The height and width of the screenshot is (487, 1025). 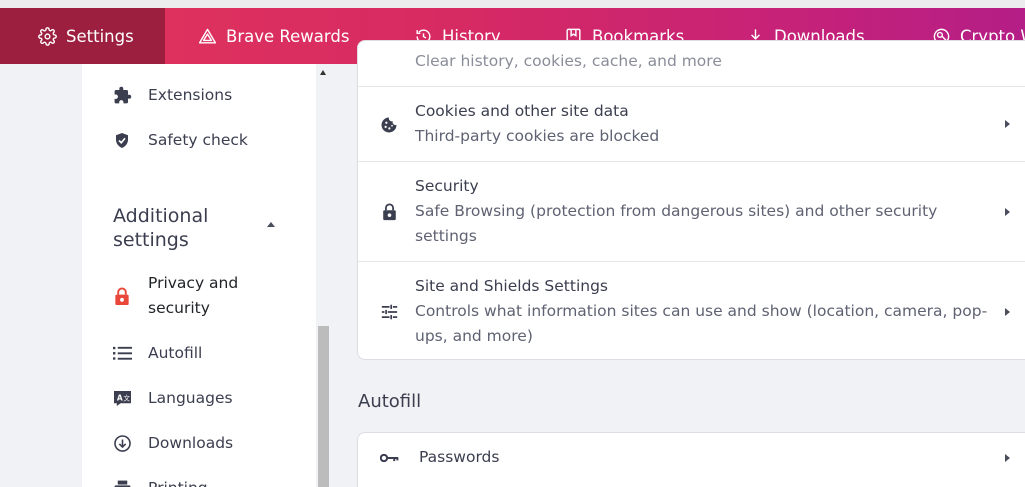 What do you see at coordinates (119, 397) in the screenshot?
I see `svg-text: A` at bounding box center [119, 397].